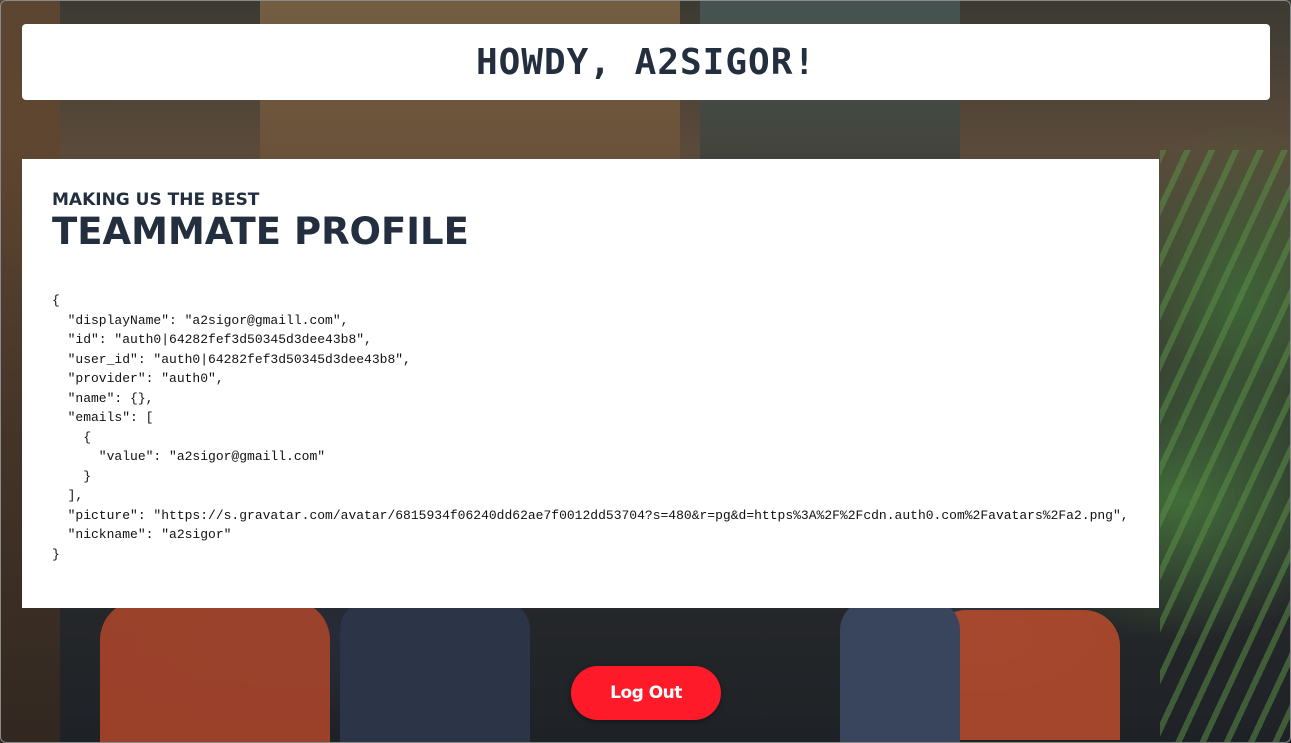  I want to click on greeting-title: HOWDY, A2SIGOR!, so click(646, 62).